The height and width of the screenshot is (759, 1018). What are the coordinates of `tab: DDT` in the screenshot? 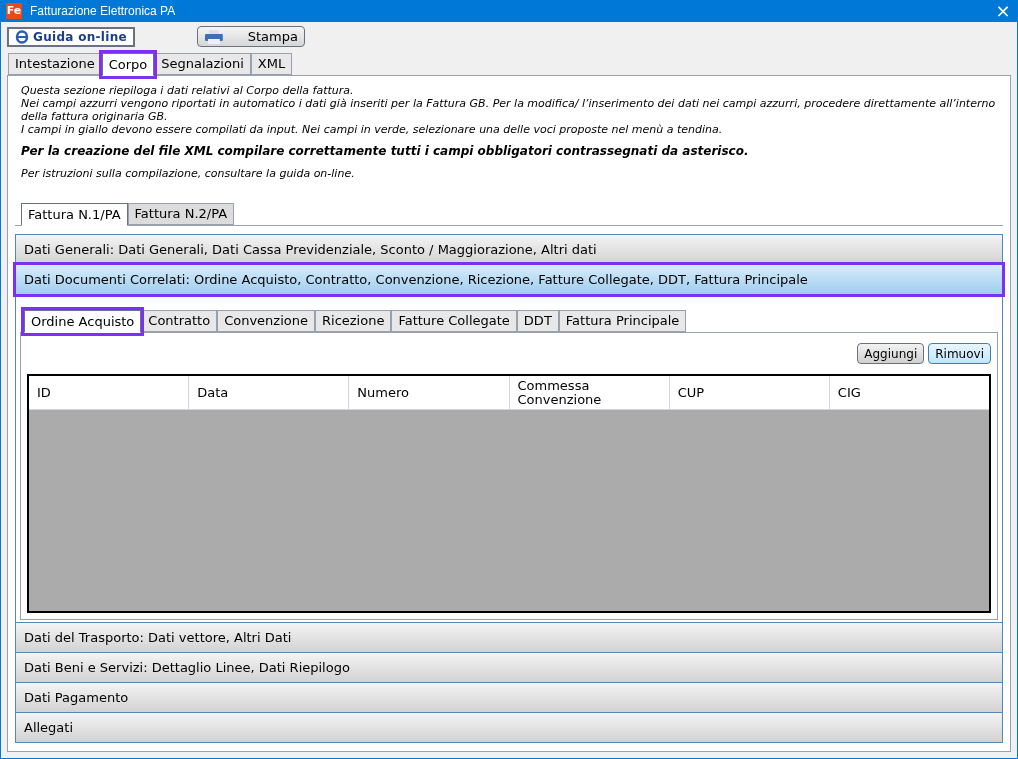 It's located at (537, 321).